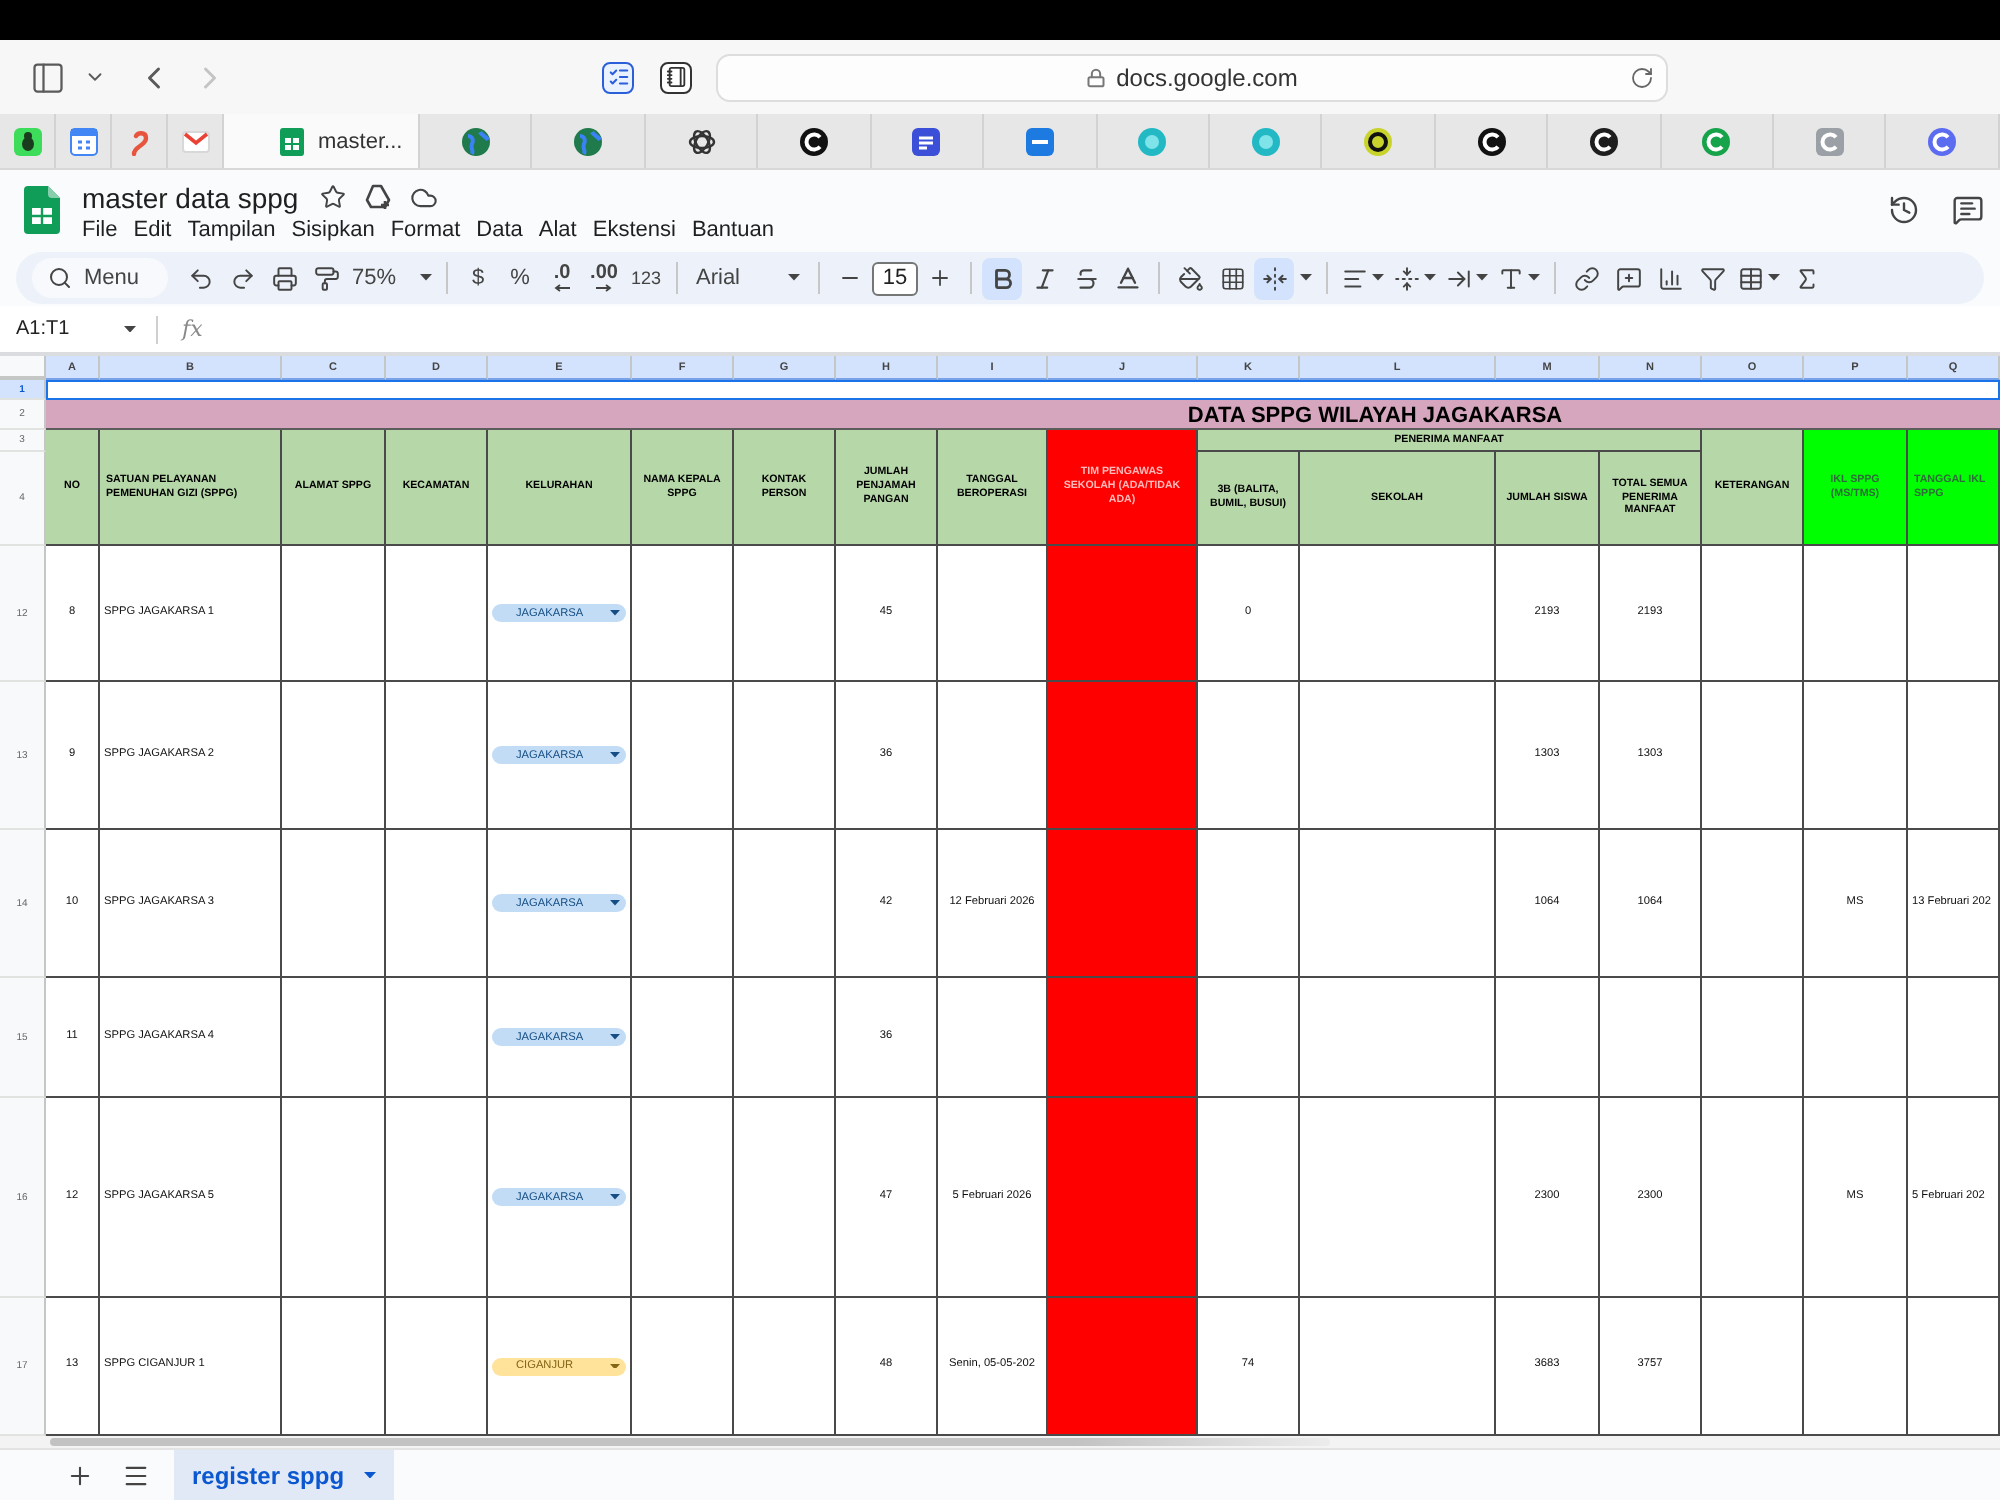 Image resolution: width=2000 pixels, height=1500 pixels. I want to click on merge-icon, so click(1274, 278).